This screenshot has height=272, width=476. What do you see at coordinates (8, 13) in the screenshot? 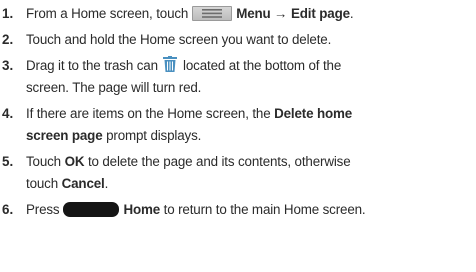
I see `step-number: 1.` at bounding box center [8, 13].